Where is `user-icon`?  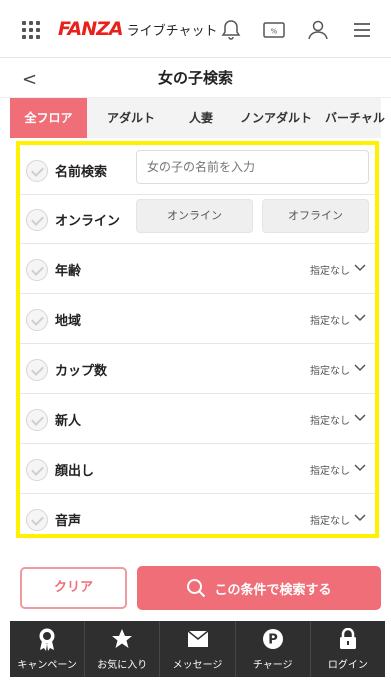
user-icon is located at coordinates (318, 30).